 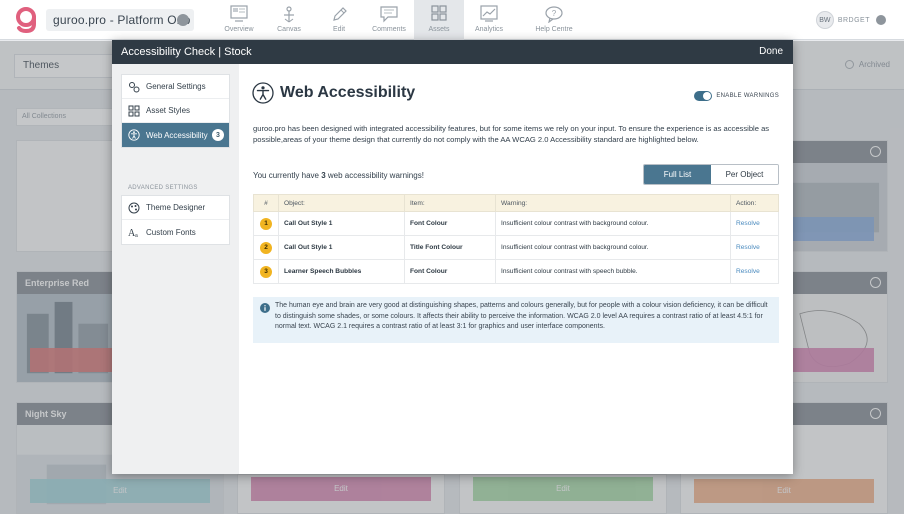 I want to click on row-number-cell: 3, so click(x=266, y=271).